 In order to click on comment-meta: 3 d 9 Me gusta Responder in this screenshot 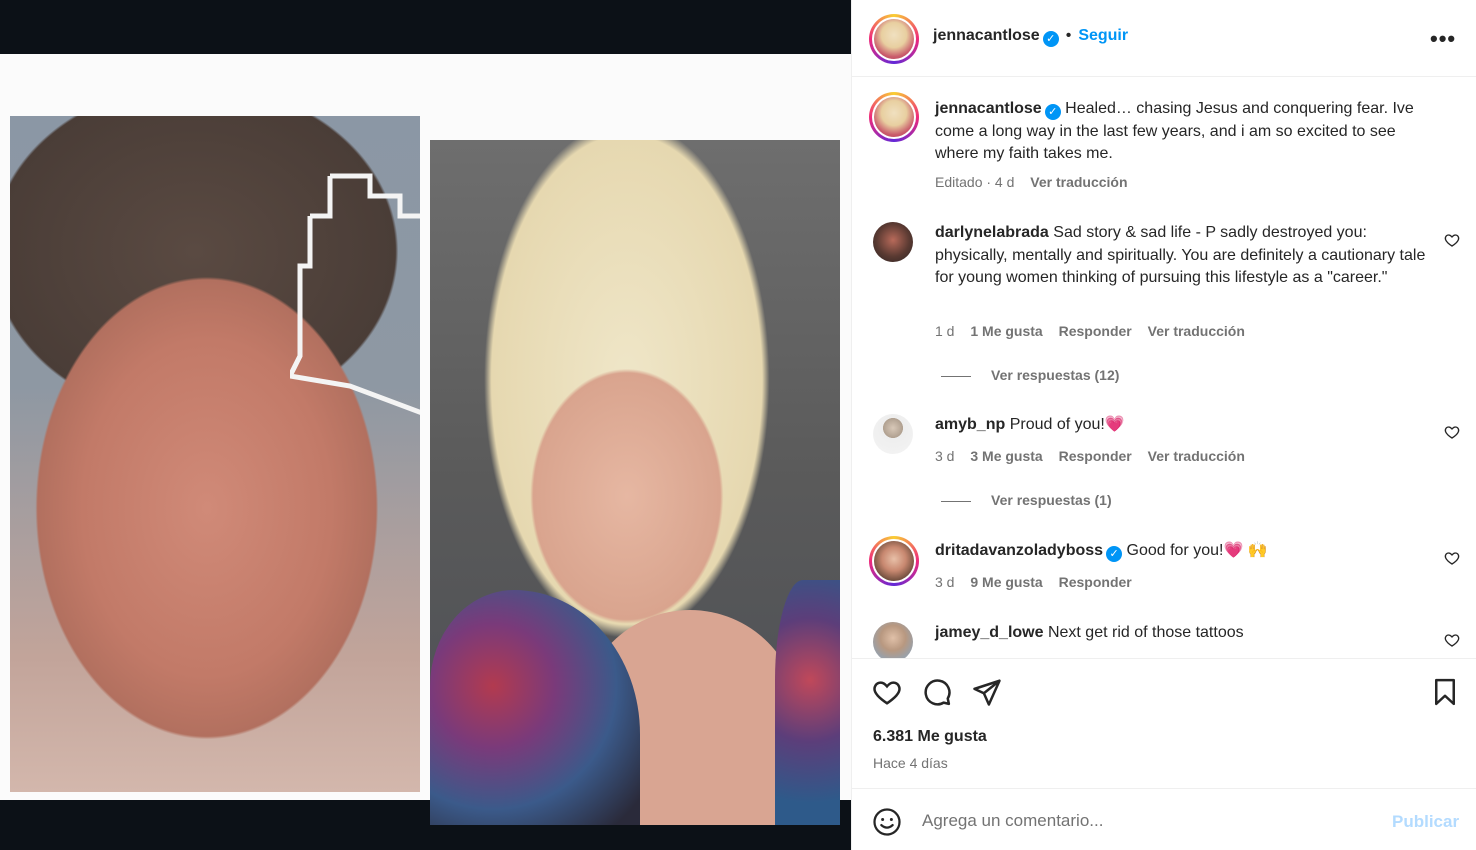, I will do `click(1039, 582)`.